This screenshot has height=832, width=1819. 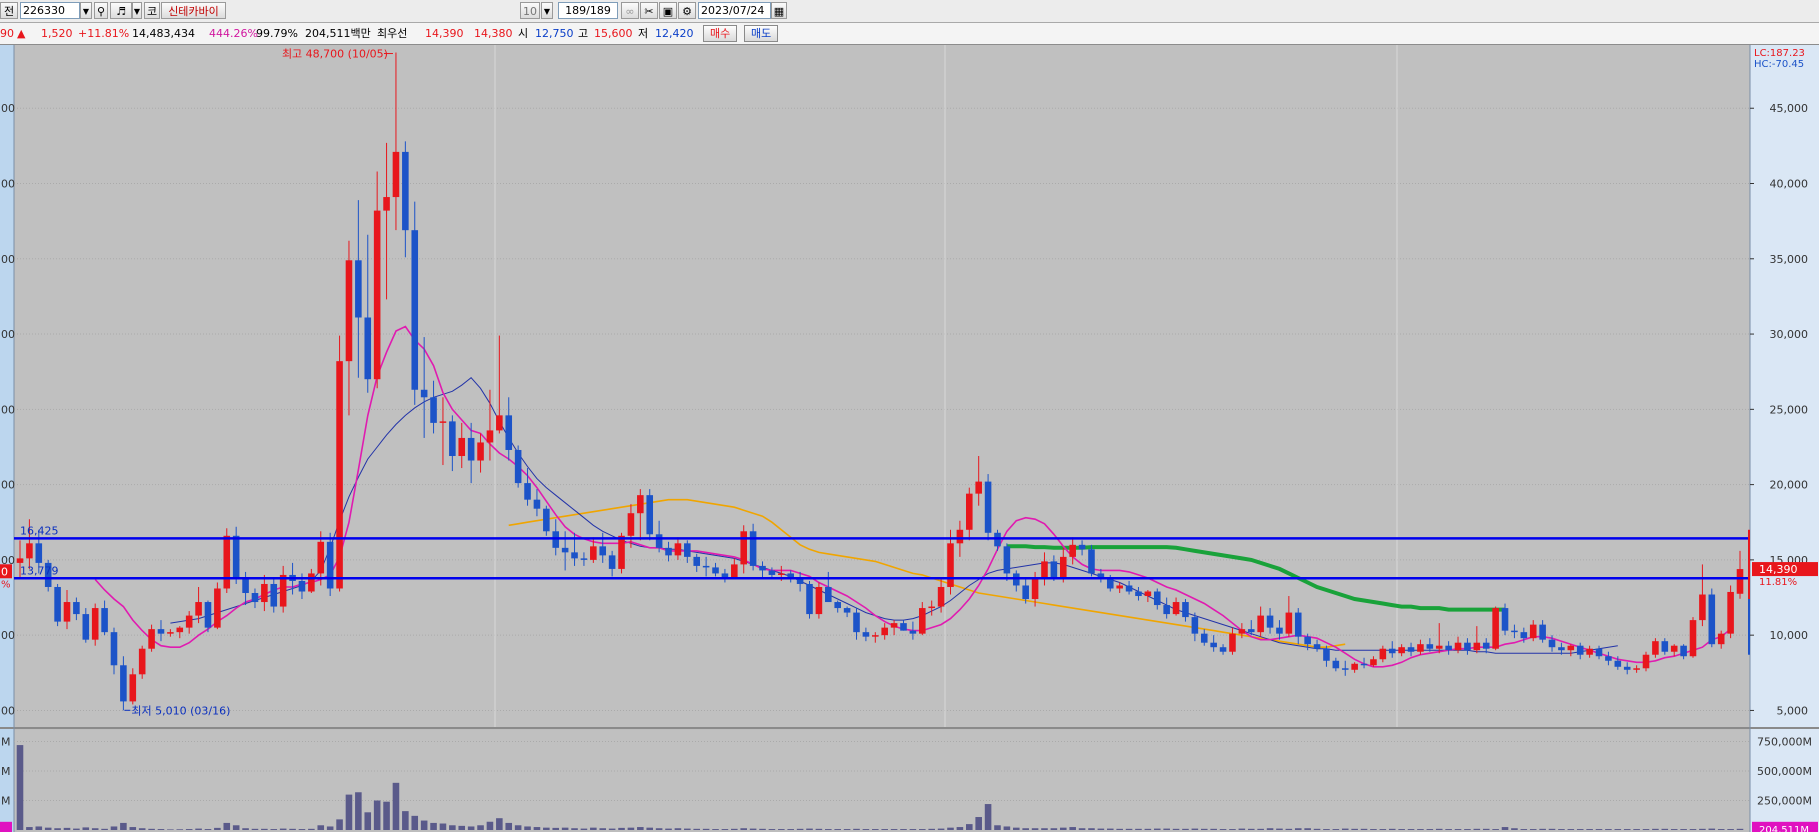 I want to click on search-icon: ⚲, so click(x=101, y=10).